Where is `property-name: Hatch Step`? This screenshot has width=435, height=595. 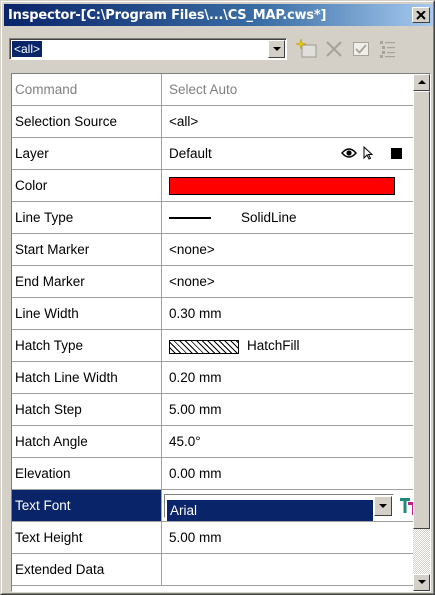 property-name: Hatch Step is located at coordinates (87, 409).